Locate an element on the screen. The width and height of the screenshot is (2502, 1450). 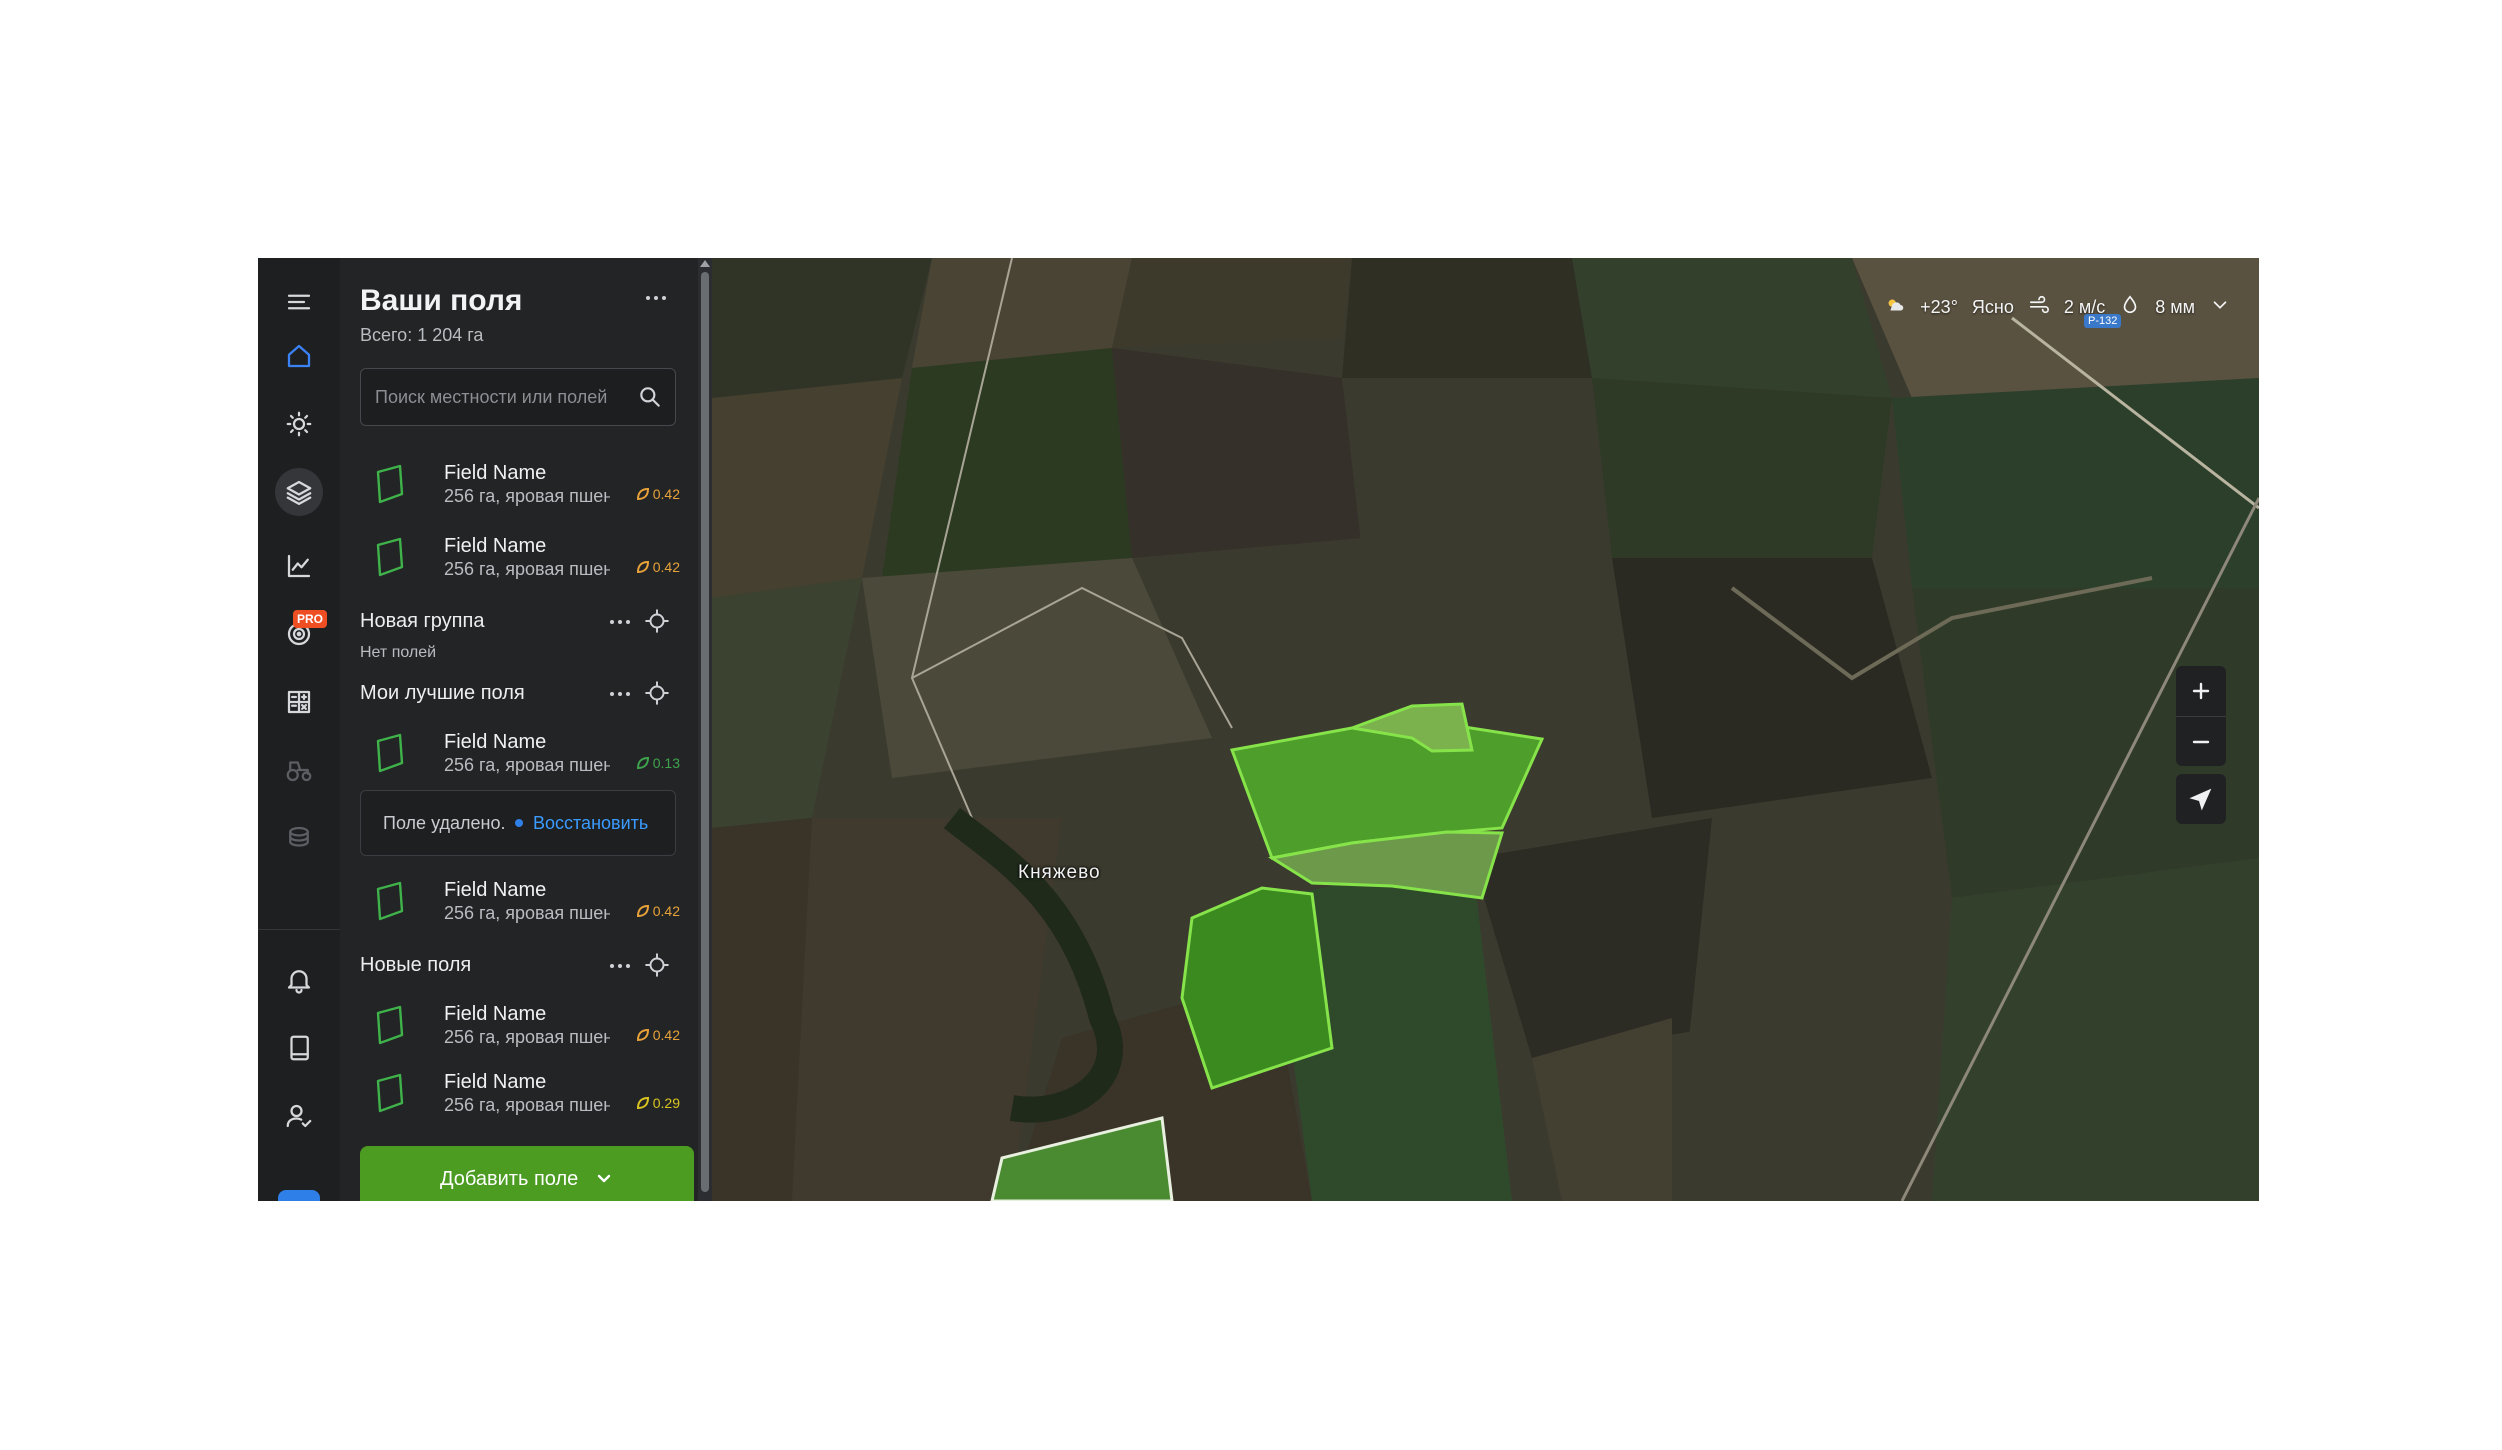
add-field-label: Добавить поле is located at coordinates (509, 1179).